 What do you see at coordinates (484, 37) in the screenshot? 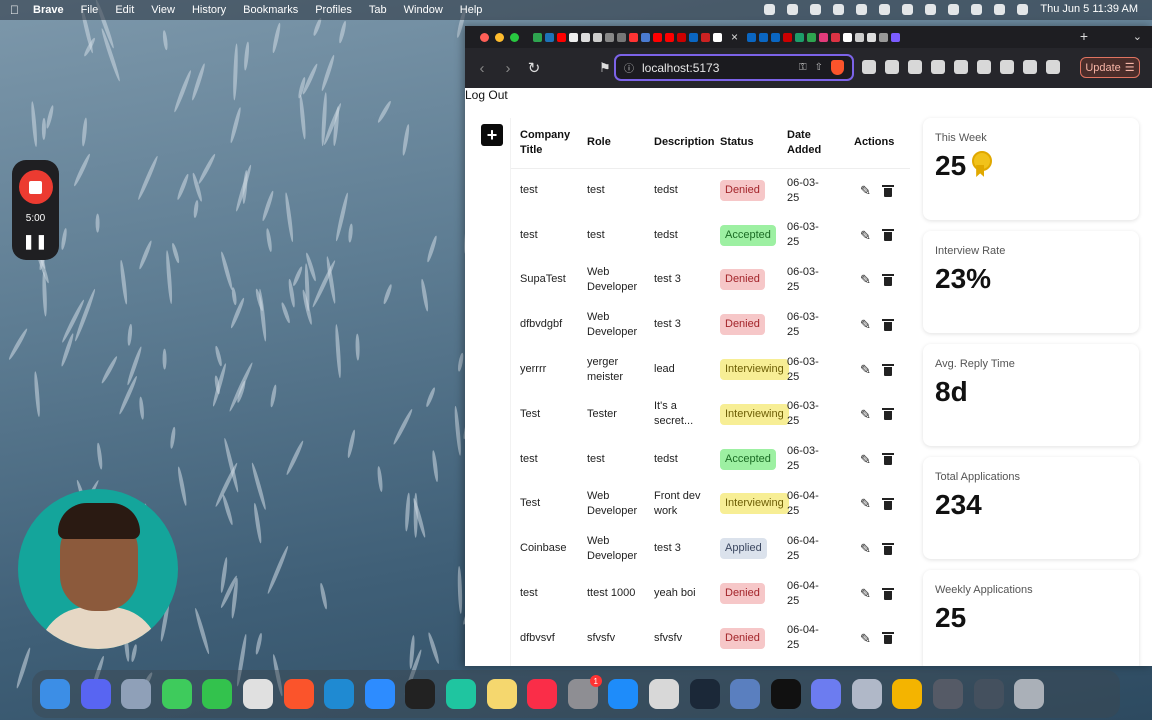
I see `window-close-button` at bounding box center [484, 37].